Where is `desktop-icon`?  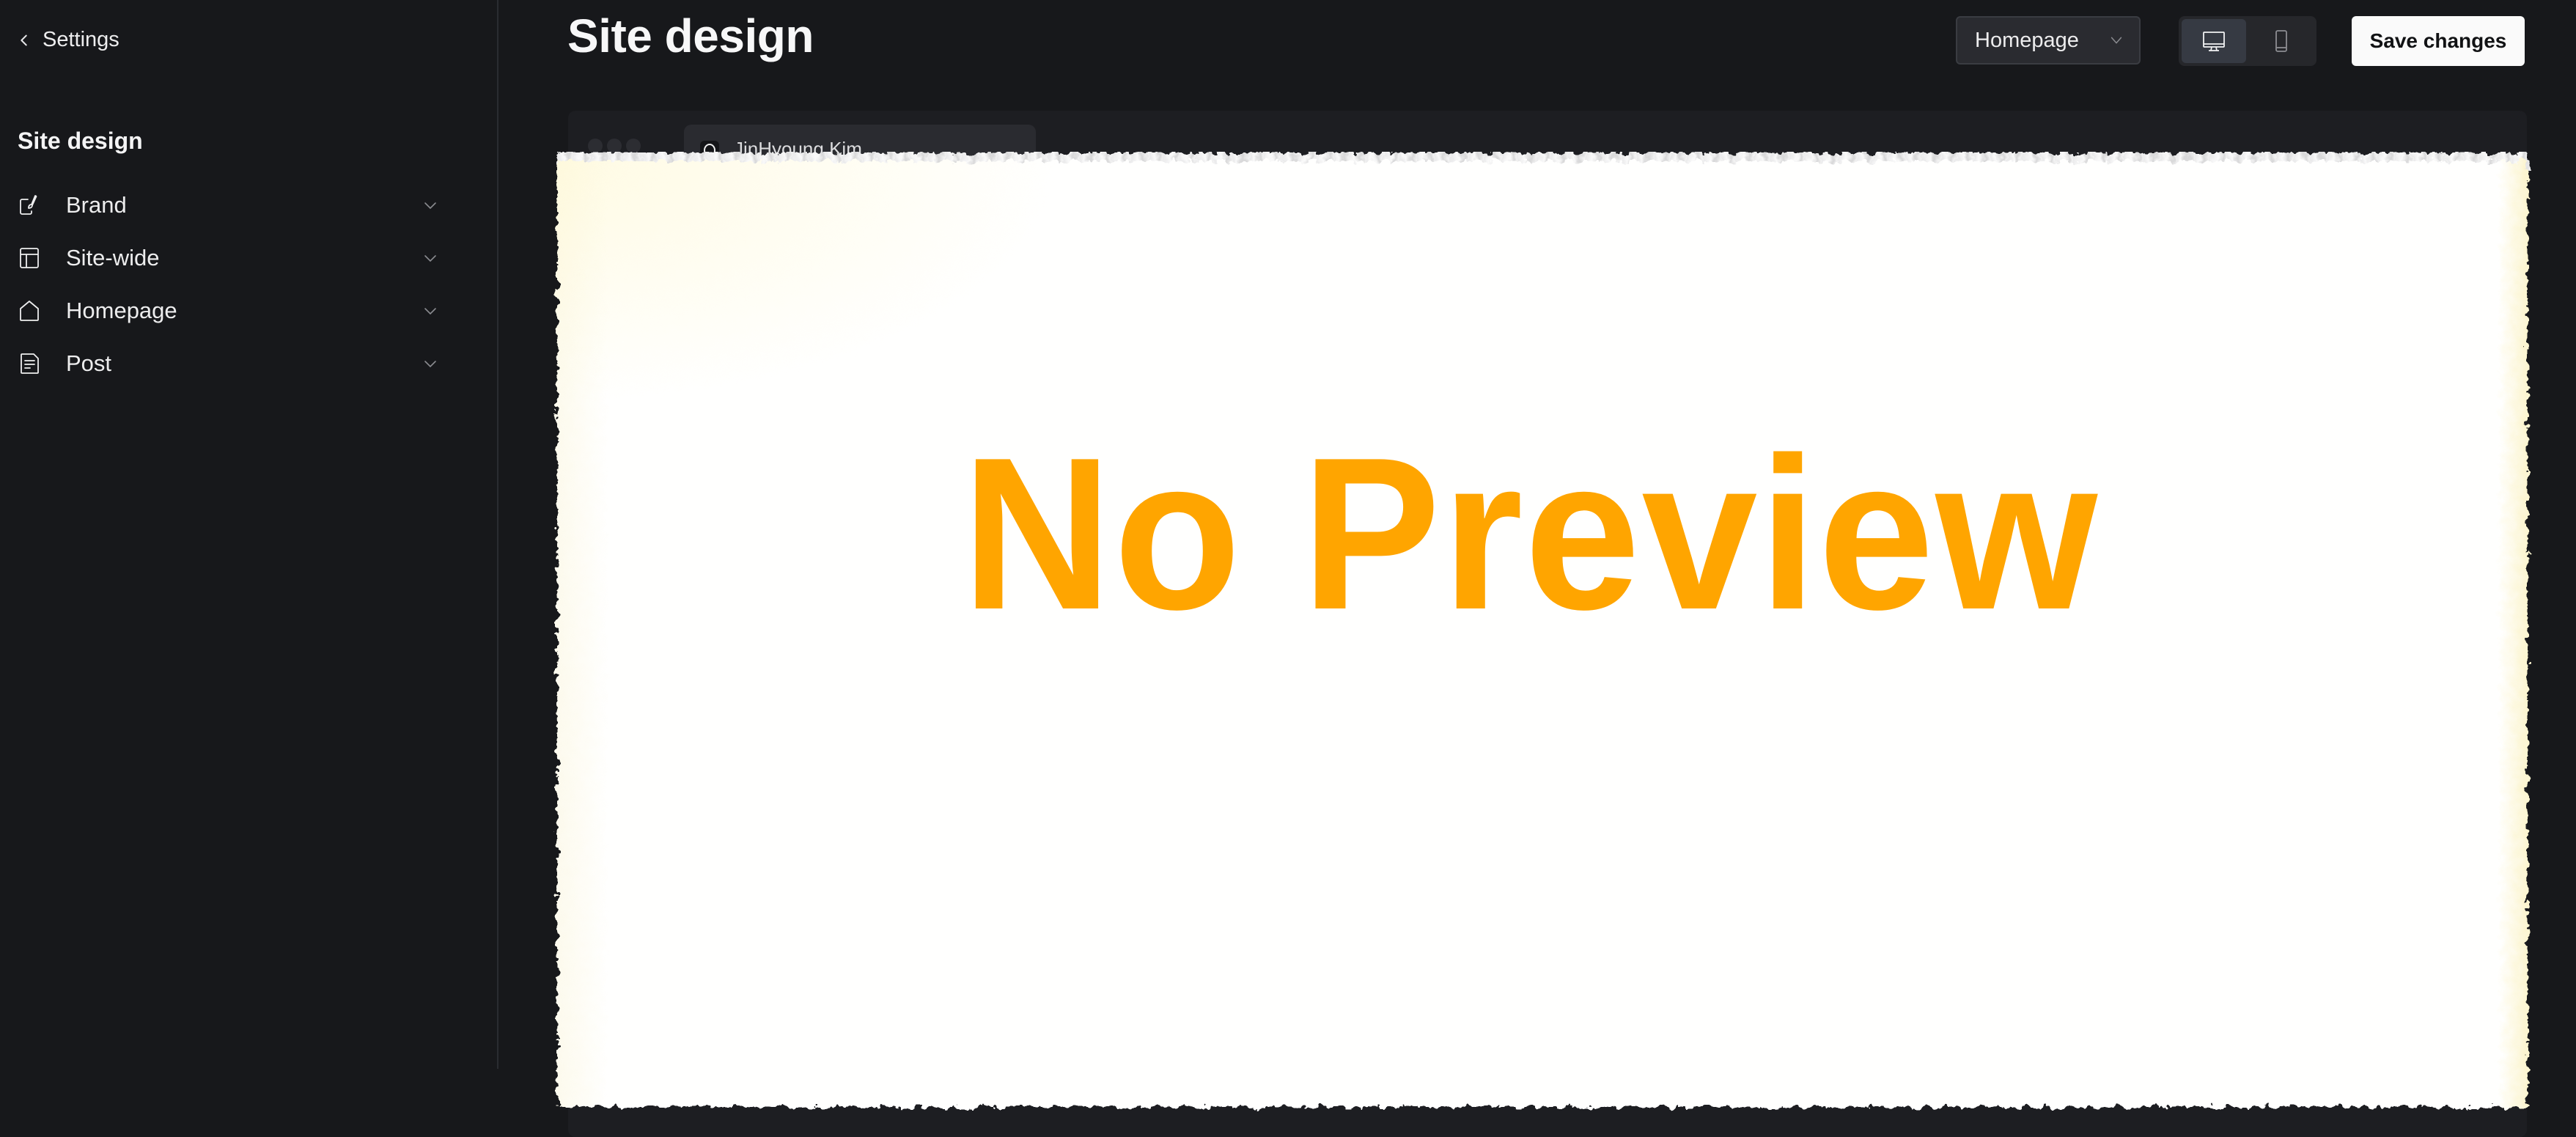 desktop-icon is located at coordinates (2214, 41).